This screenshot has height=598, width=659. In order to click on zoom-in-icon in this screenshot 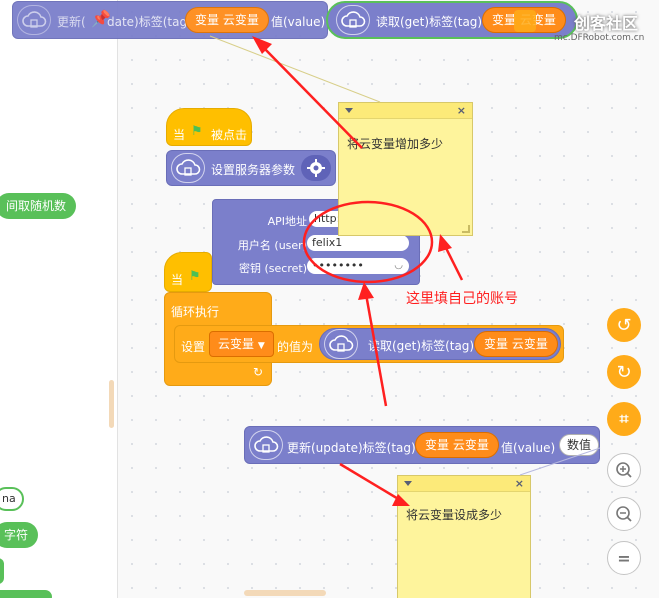, I will do `click(624, 470)`.